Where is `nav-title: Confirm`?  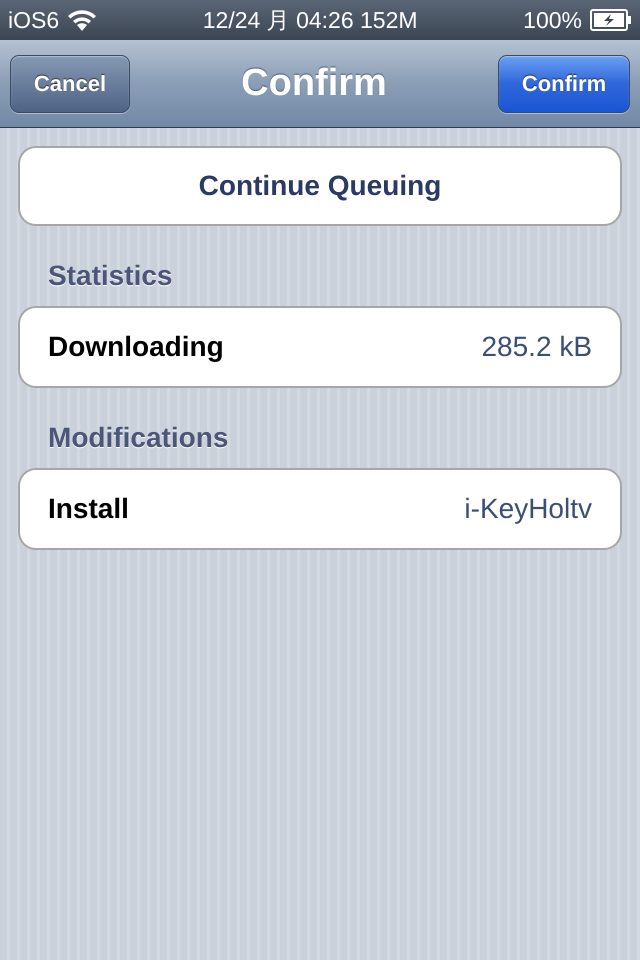 nav-title: Confirm is located at coordinates (314, 83).